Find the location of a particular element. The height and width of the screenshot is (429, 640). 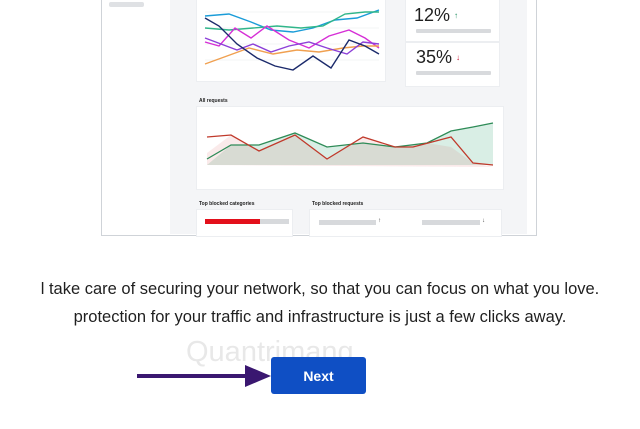

stat-card-2: 35% ↓ is located at coordinates (452, 64).